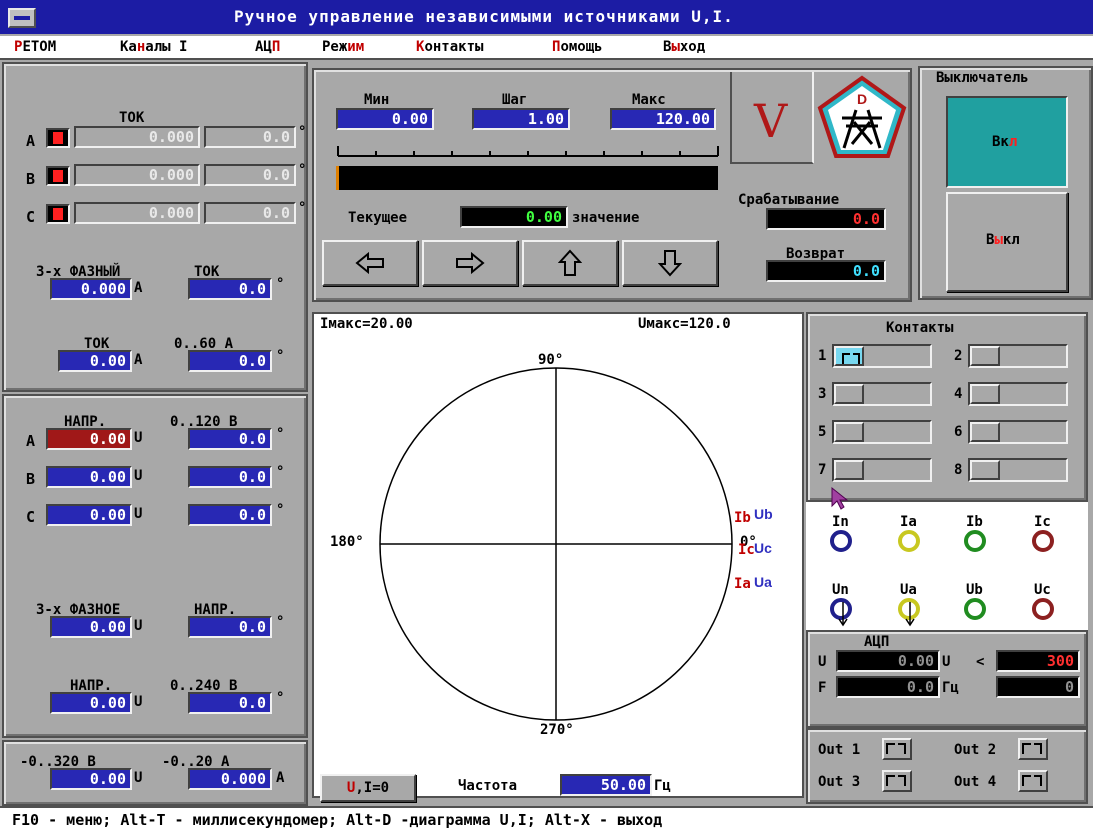  I want to click on voltage-phase-a-angle-field: 0.0, so click(230, 439).